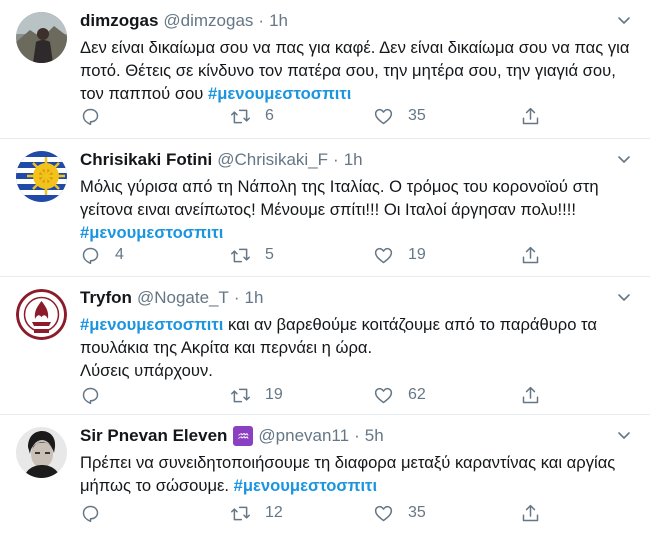  Describe the element at coordinates (274, 512) in the screenshot. I see `retweet-count: 12` at that location.